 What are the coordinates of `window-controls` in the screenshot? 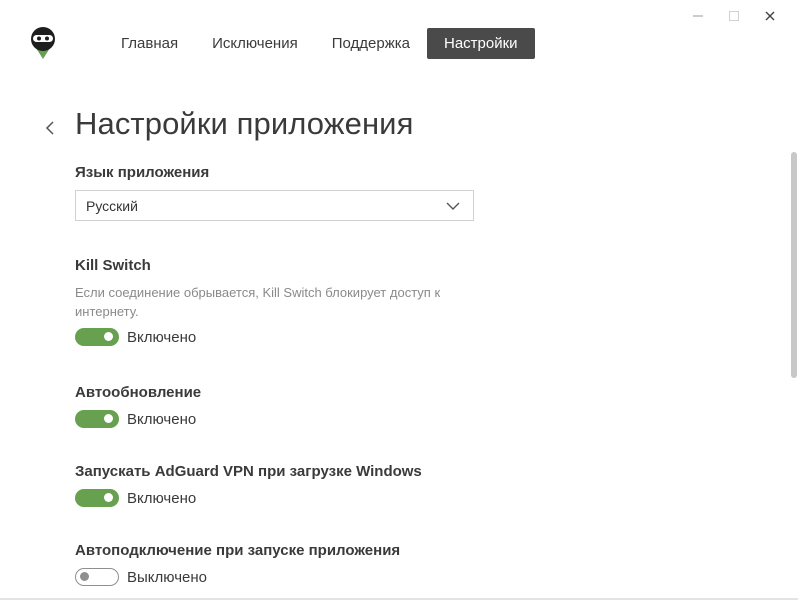 It's located at (734, 16).